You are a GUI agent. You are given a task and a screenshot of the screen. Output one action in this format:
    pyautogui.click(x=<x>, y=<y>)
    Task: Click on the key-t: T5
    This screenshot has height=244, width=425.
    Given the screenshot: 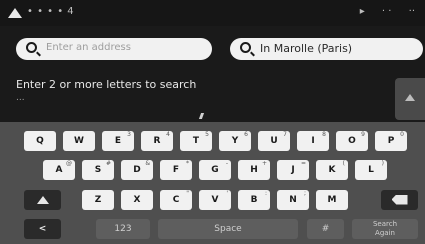 What is the action you would take?
    pyautogui.click(x=196, y=141)
    